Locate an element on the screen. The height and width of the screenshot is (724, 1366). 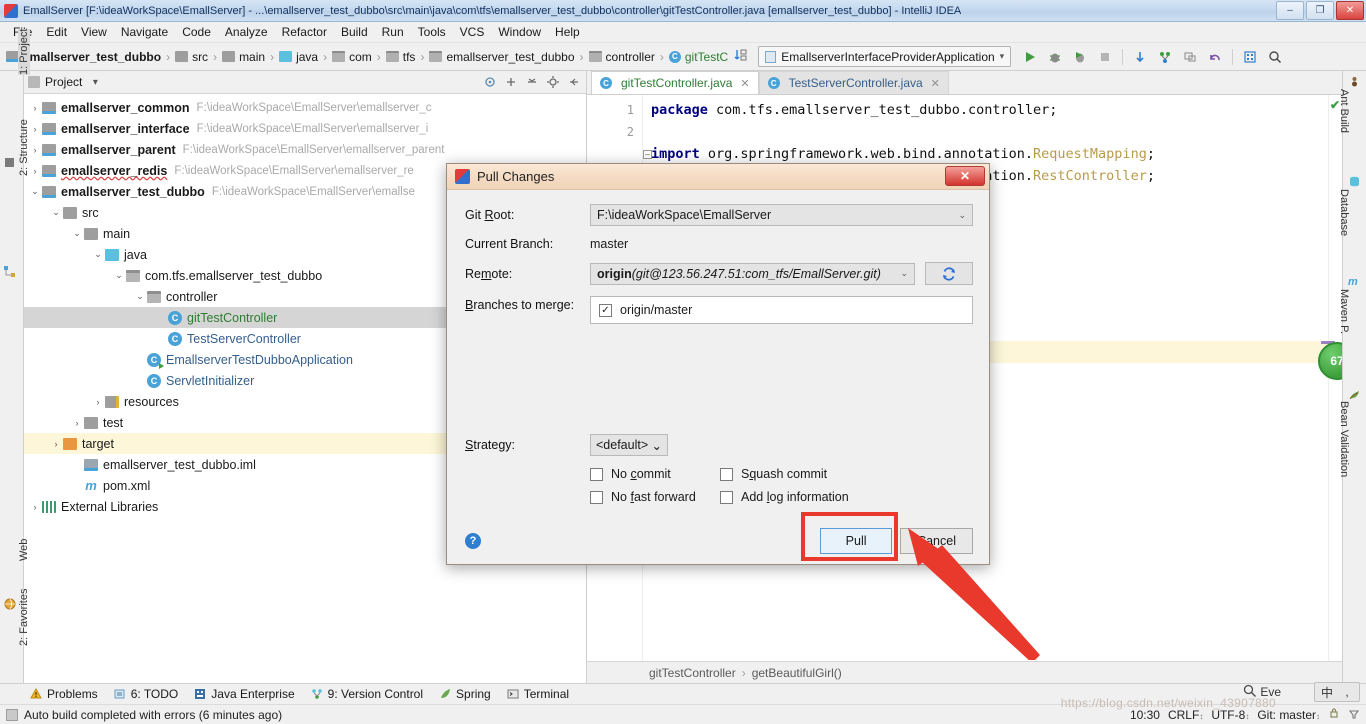
no-commit-checkbox is located at coordinates (596, 474).